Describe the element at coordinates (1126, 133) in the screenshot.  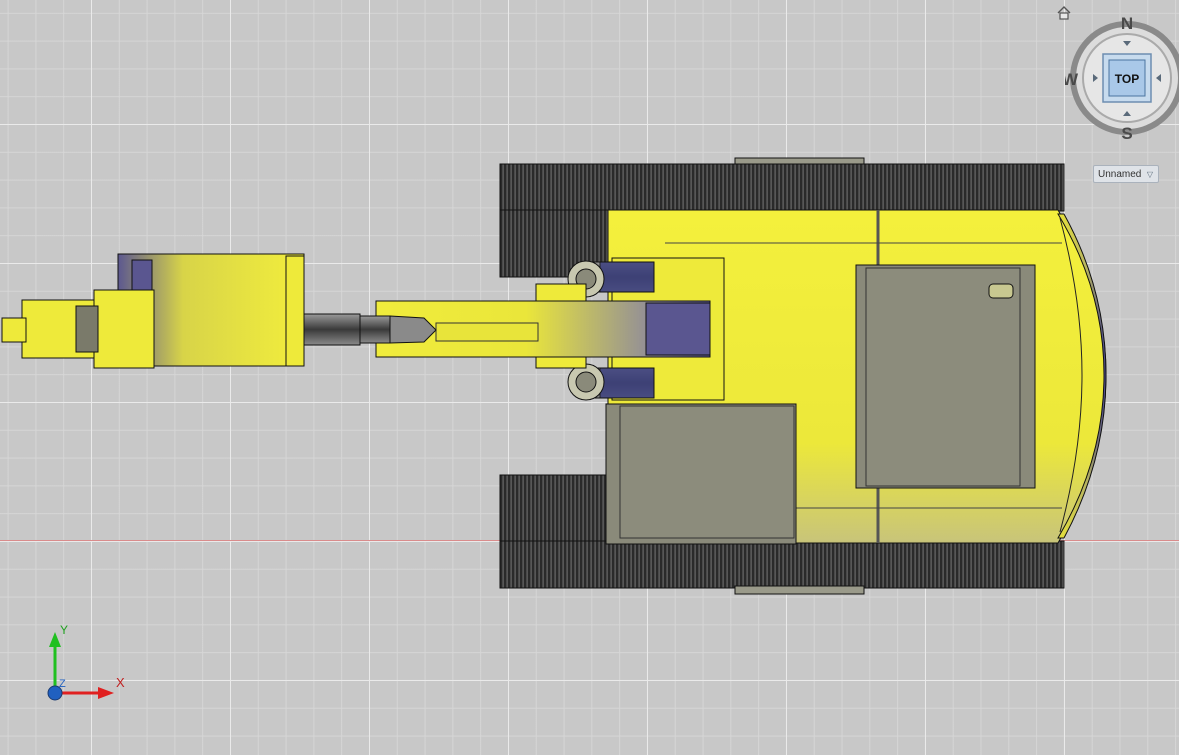
I see `compass-south: S` at that location.